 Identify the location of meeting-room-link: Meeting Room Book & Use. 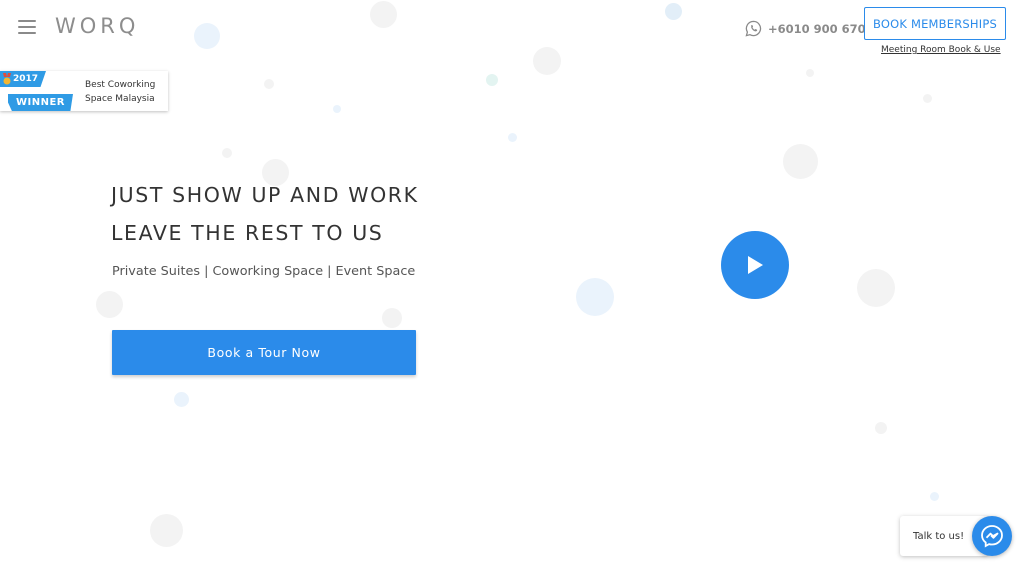
(941, 50).